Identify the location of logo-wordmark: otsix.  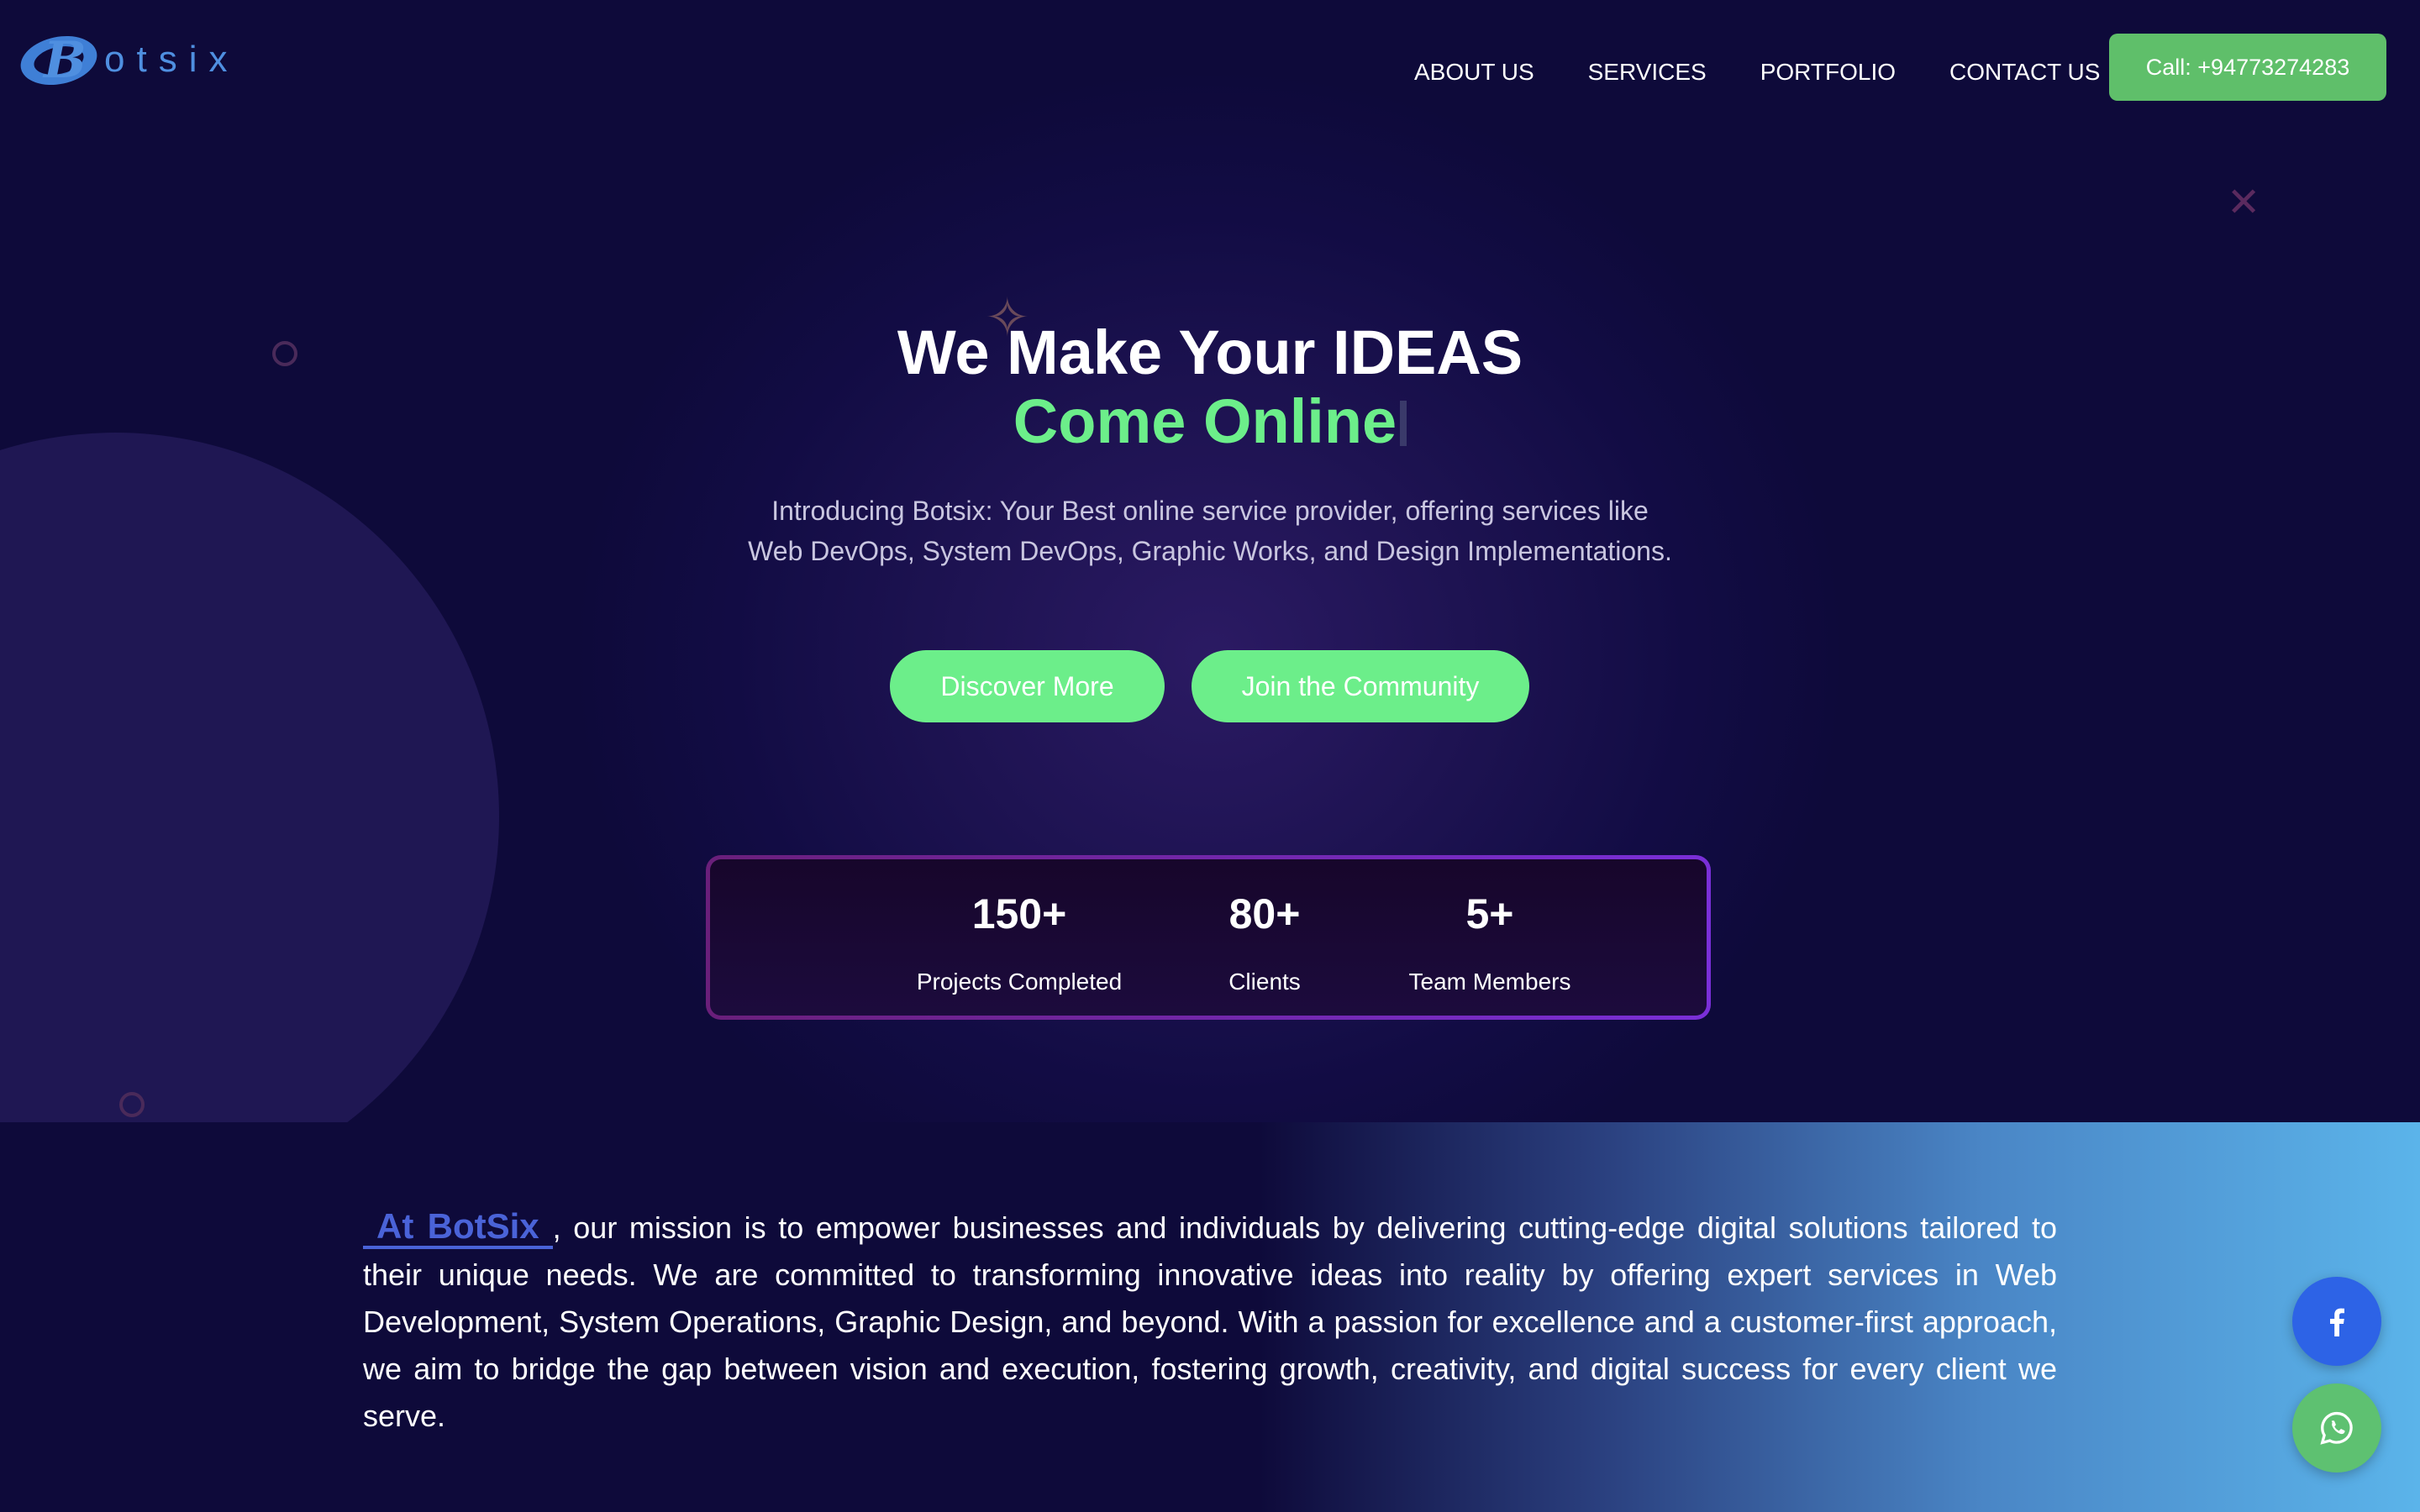
(172, 60).